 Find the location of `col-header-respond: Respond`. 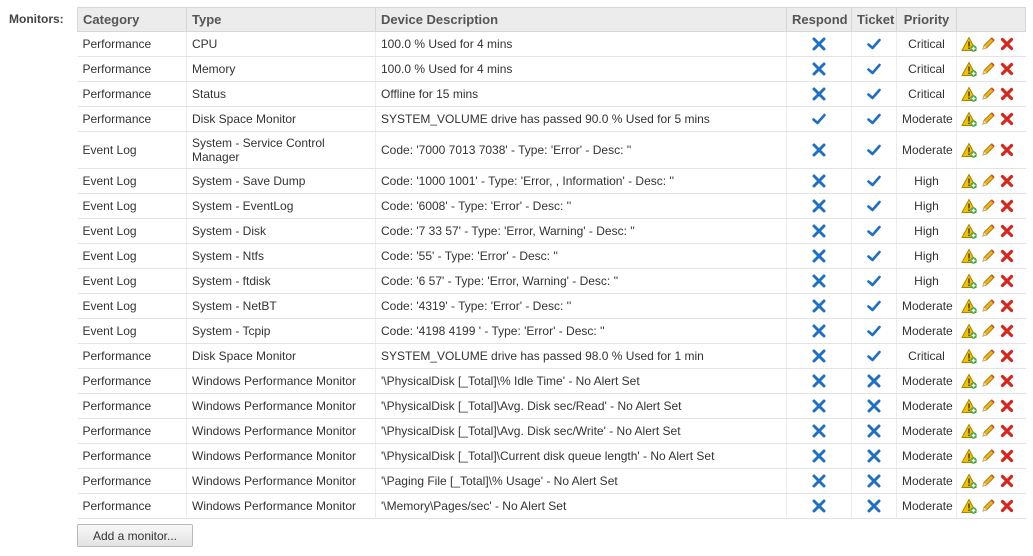

col-header-respond: Respond is located at coordinates (819, 19).